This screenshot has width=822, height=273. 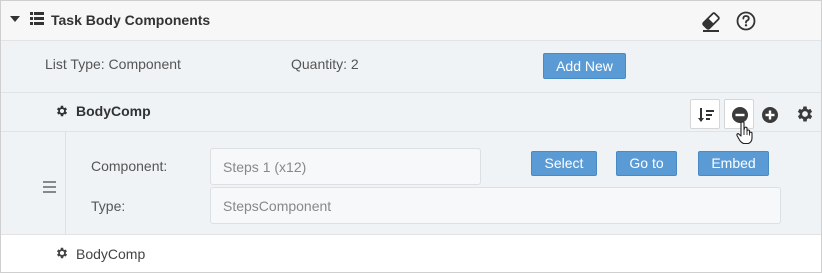 I want to click on embed-button: Embed, so click(x=733, y=163).